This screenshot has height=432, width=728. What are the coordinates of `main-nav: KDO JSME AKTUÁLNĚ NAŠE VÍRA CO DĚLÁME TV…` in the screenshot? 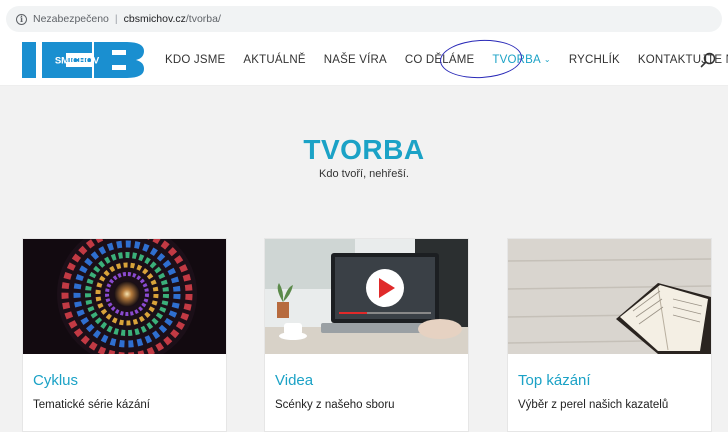 It's located at (446, 60).